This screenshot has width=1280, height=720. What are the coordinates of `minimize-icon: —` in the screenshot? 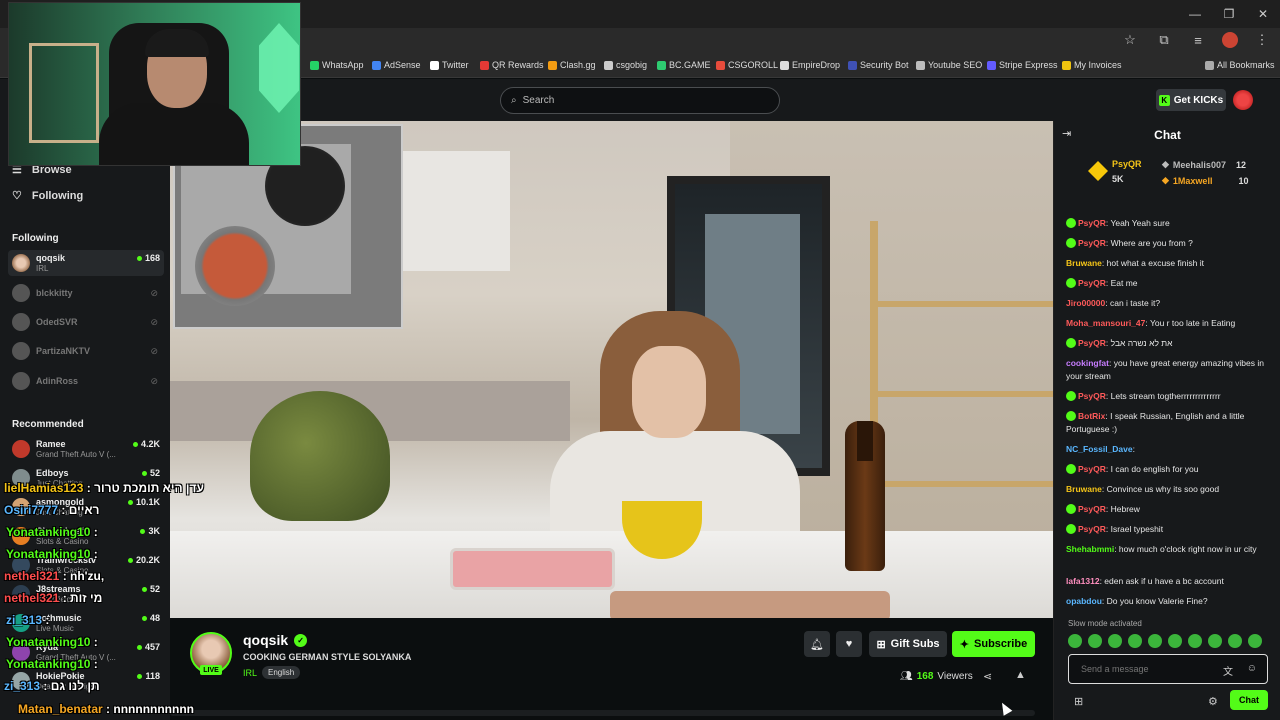 It's located at (1195, 14).